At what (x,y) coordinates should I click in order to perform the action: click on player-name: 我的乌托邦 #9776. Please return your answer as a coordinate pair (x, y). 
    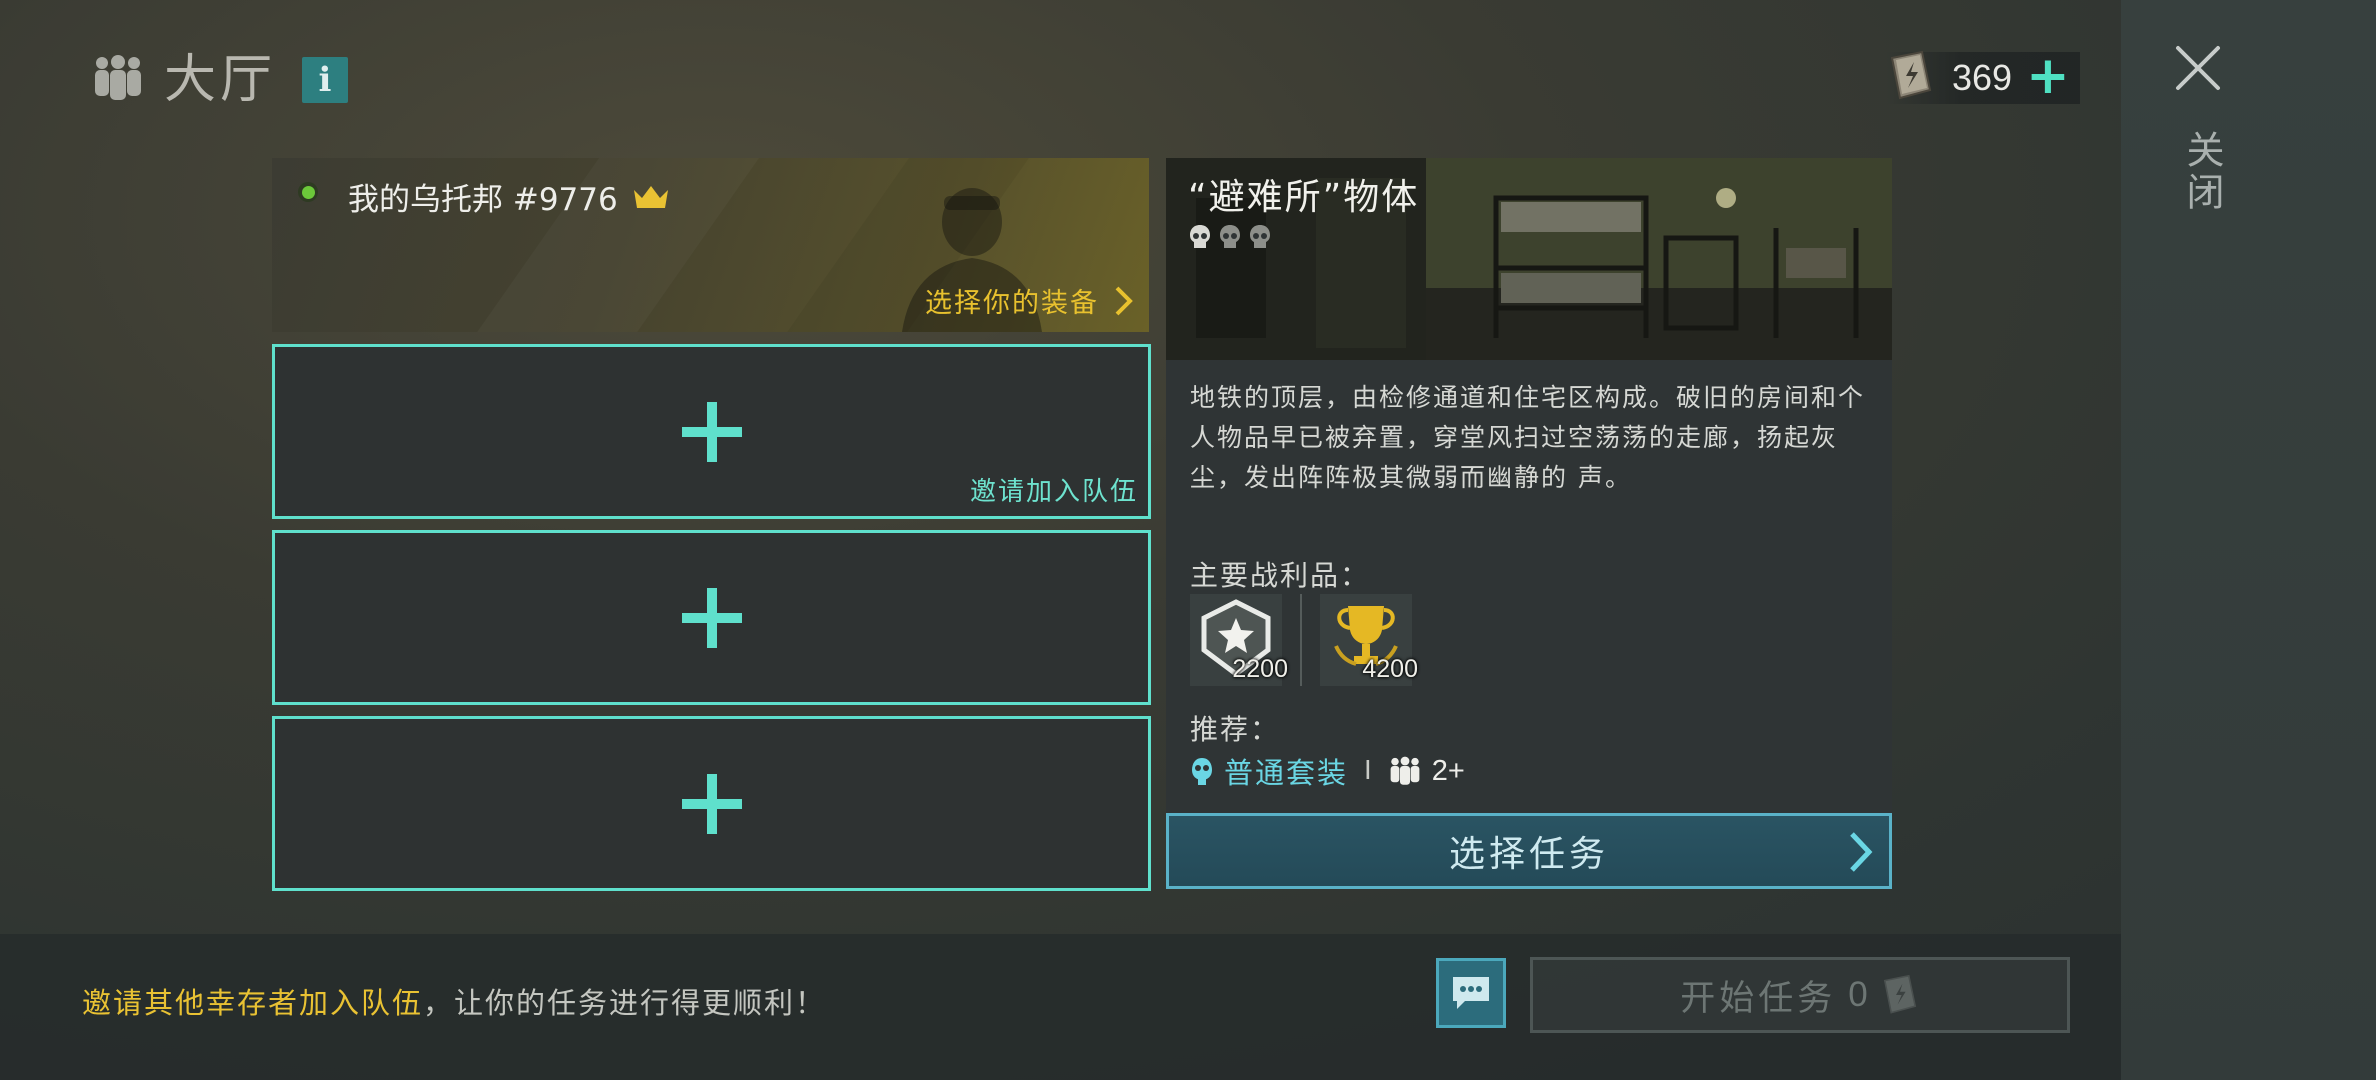
    Looking at the image, I should click on (483, 200).